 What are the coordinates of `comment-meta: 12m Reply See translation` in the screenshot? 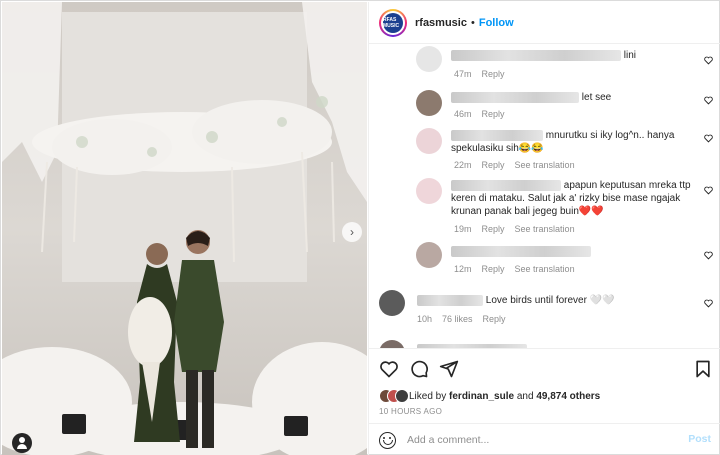 It's located at (514, 269).